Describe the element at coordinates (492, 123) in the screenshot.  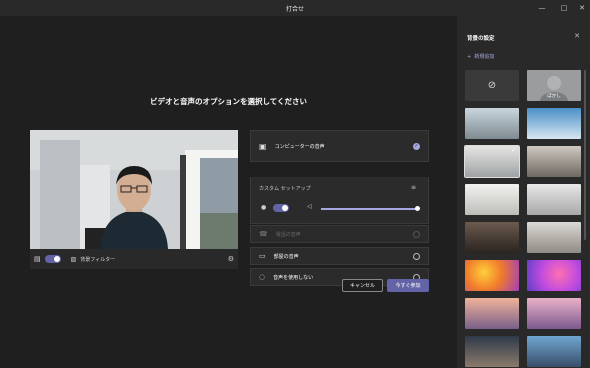
I see `background-tile-office-room` at that location.